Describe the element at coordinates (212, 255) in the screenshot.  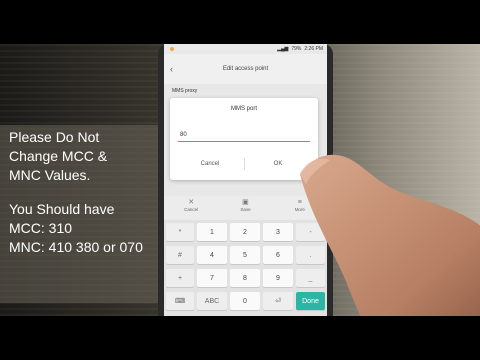
I see `key-4: 4` at that location.